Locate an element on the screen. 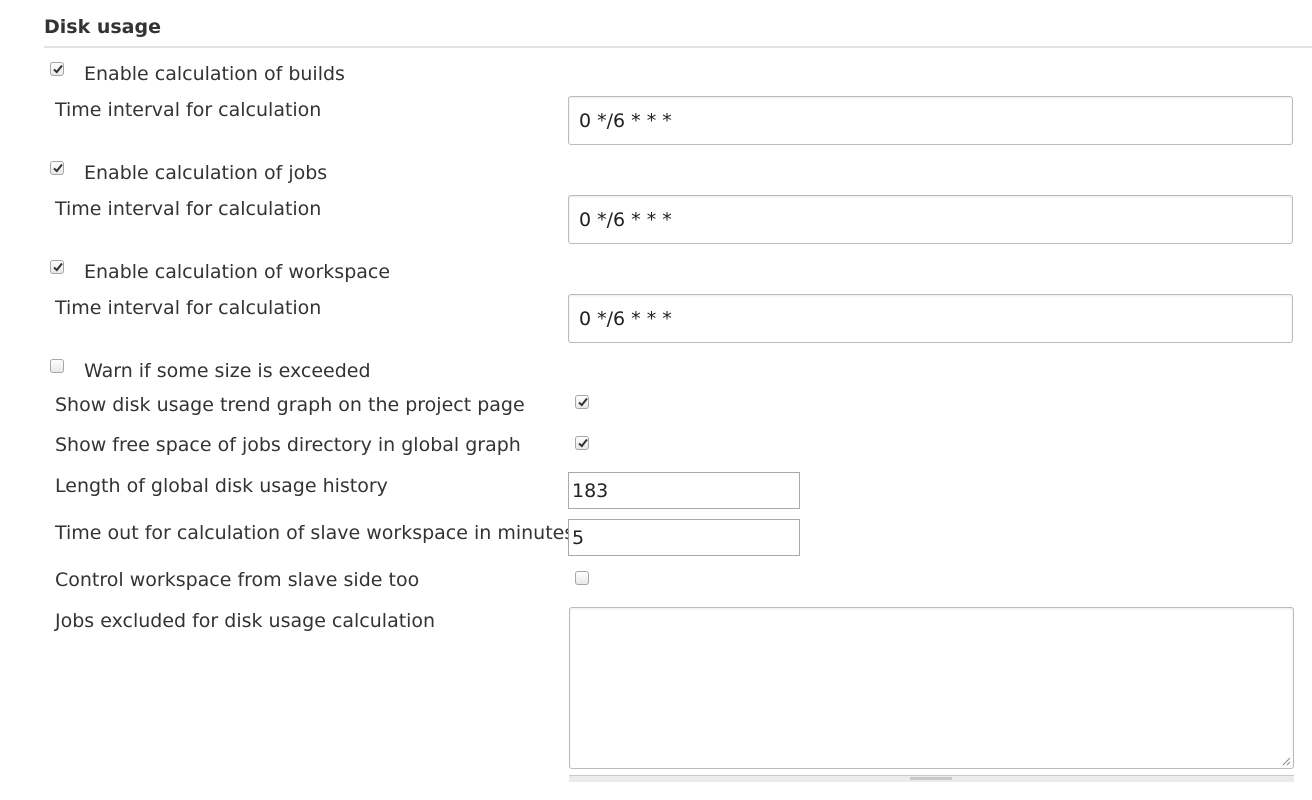 The width and height of the screenshot is (1312, 800). timeout-value: 5 is located at coordinates (578, 537).